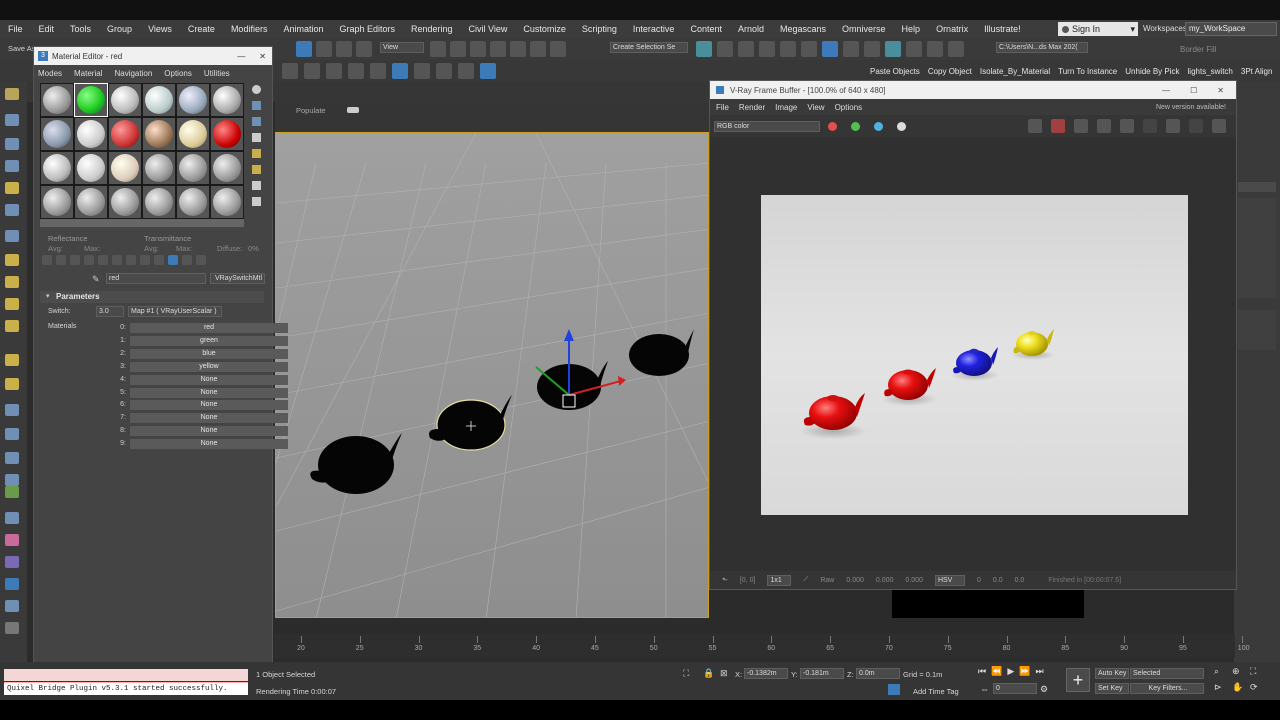 The width and height of the screenshot is (1280, 720). Describe the element at coordinates (103, 260) in the screenshot. I see `copy-material-icon` at that location.